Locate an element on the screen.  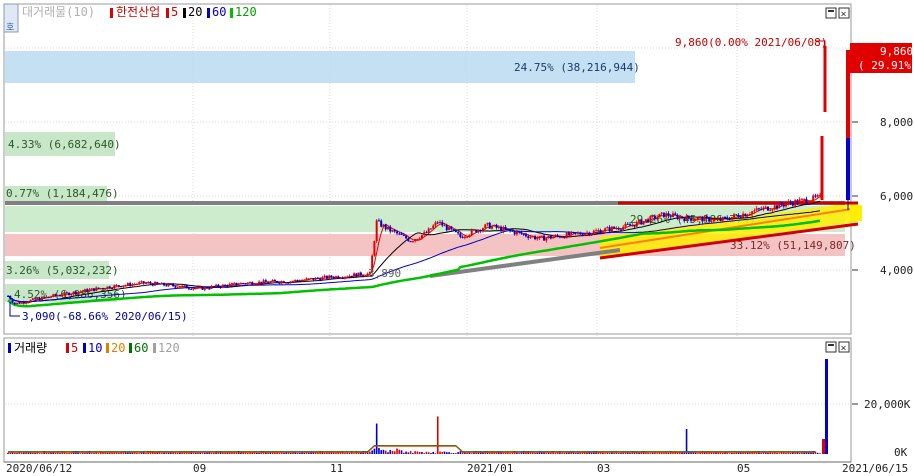
legend-vol-ma-120: 120 is located at coordinates (169, 348).